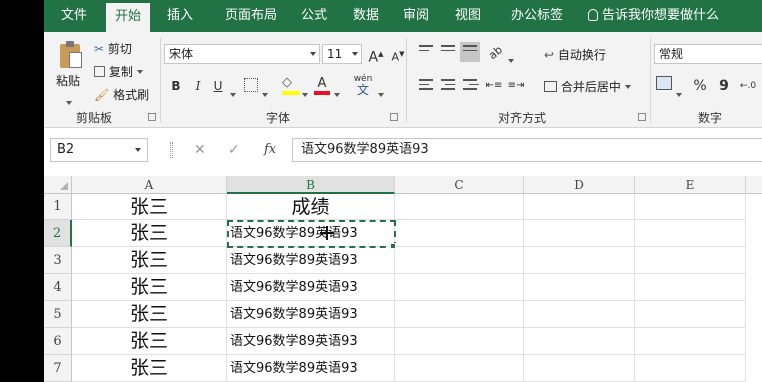  I want to click on paste-icon, so click(71, 55).